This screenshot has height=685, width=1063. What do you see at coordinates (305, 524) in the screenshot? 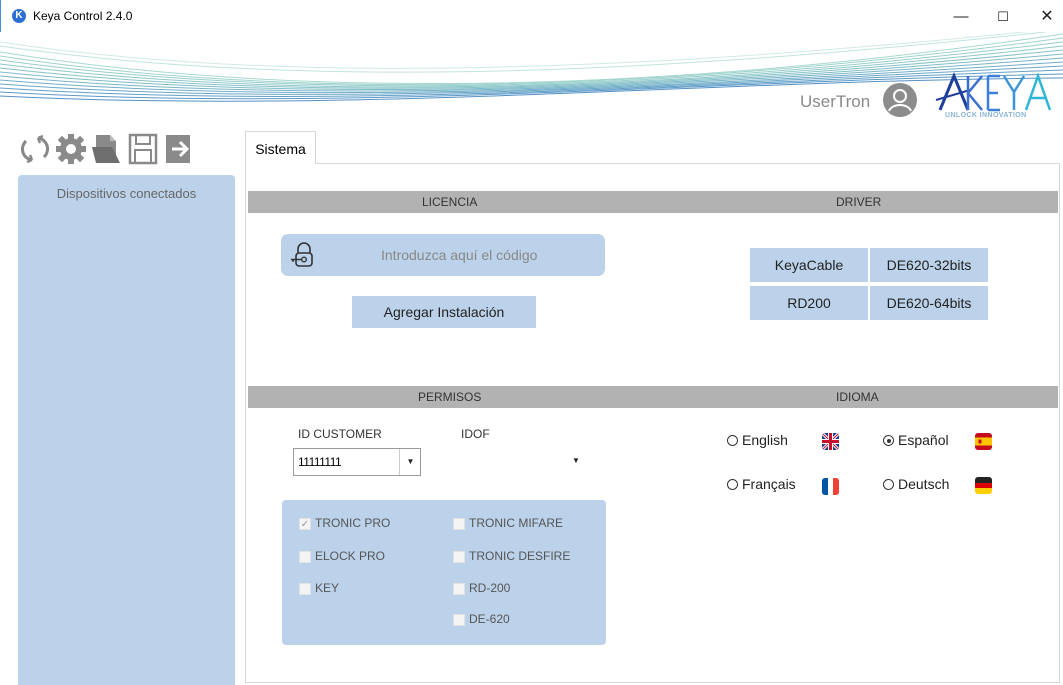
I see `checkmark-icon: ✓` at bounding box center [305, 524].